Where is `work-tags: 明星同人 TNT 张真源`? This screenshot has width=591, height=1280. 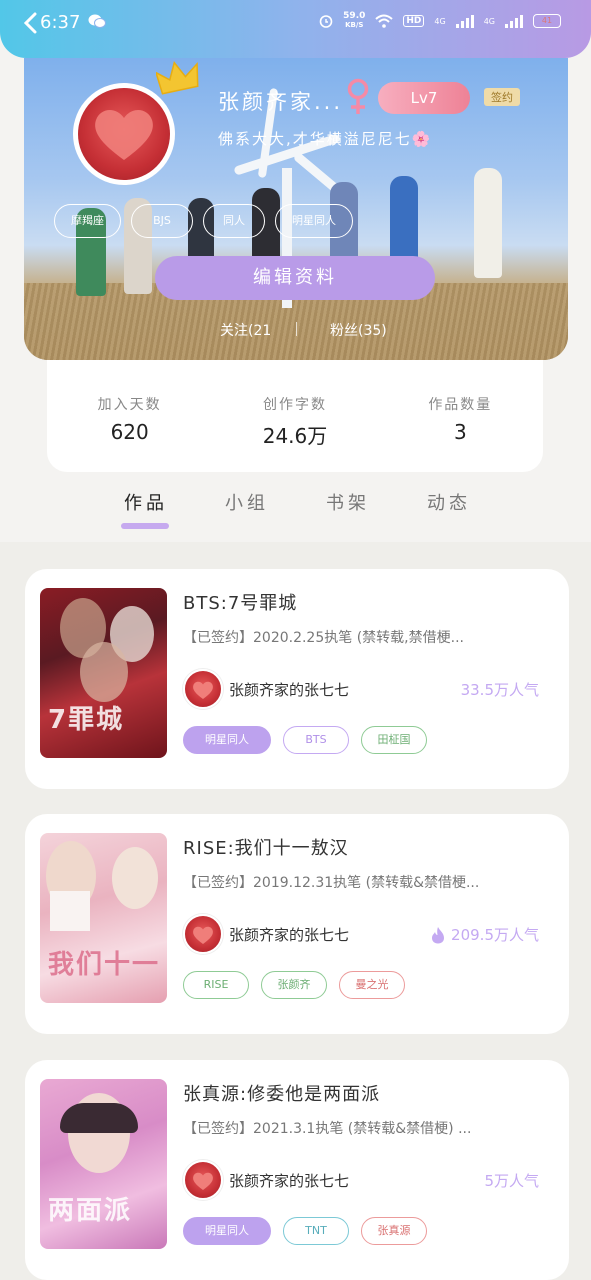
work-tags: 明星同人 TNT 张真源 is located at coordinates (305, 1231).